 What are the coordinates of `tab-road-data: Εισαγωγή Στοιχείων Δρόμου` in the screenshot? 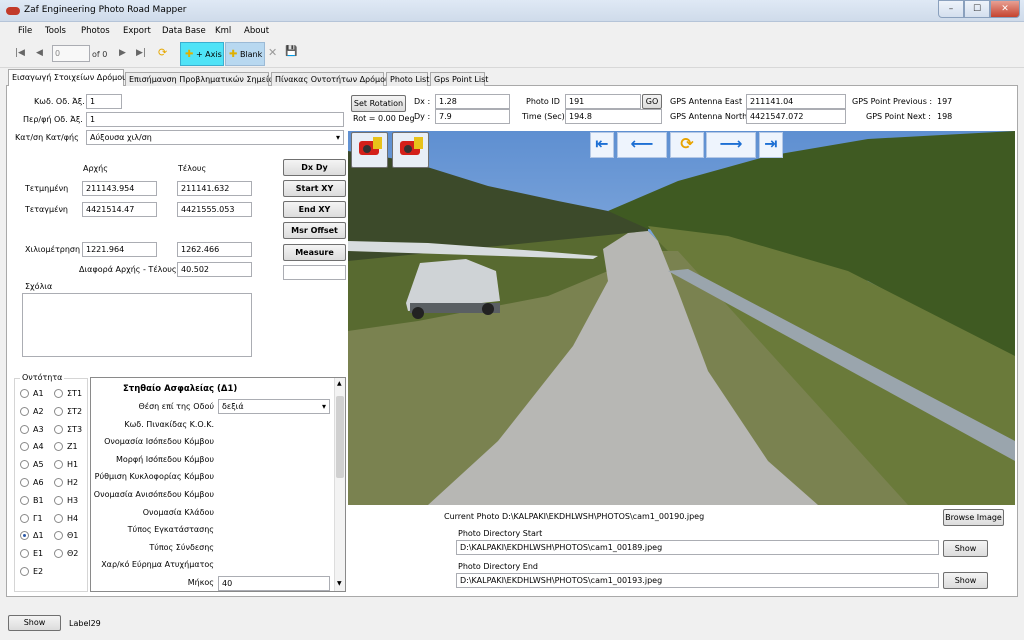 It's located at (67, 77).